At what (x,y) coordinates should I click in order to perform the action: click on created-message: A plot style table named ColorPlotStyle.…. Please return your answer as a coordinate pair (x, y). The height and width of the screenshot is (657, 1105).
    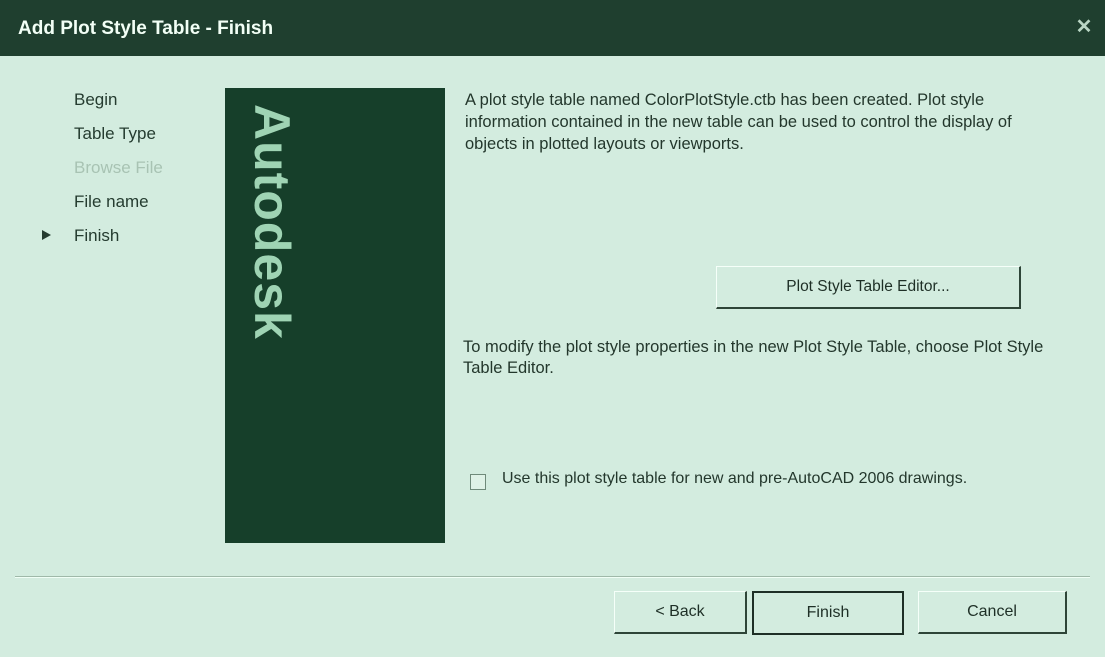
    Looking at the image, I should click on (738, 122).